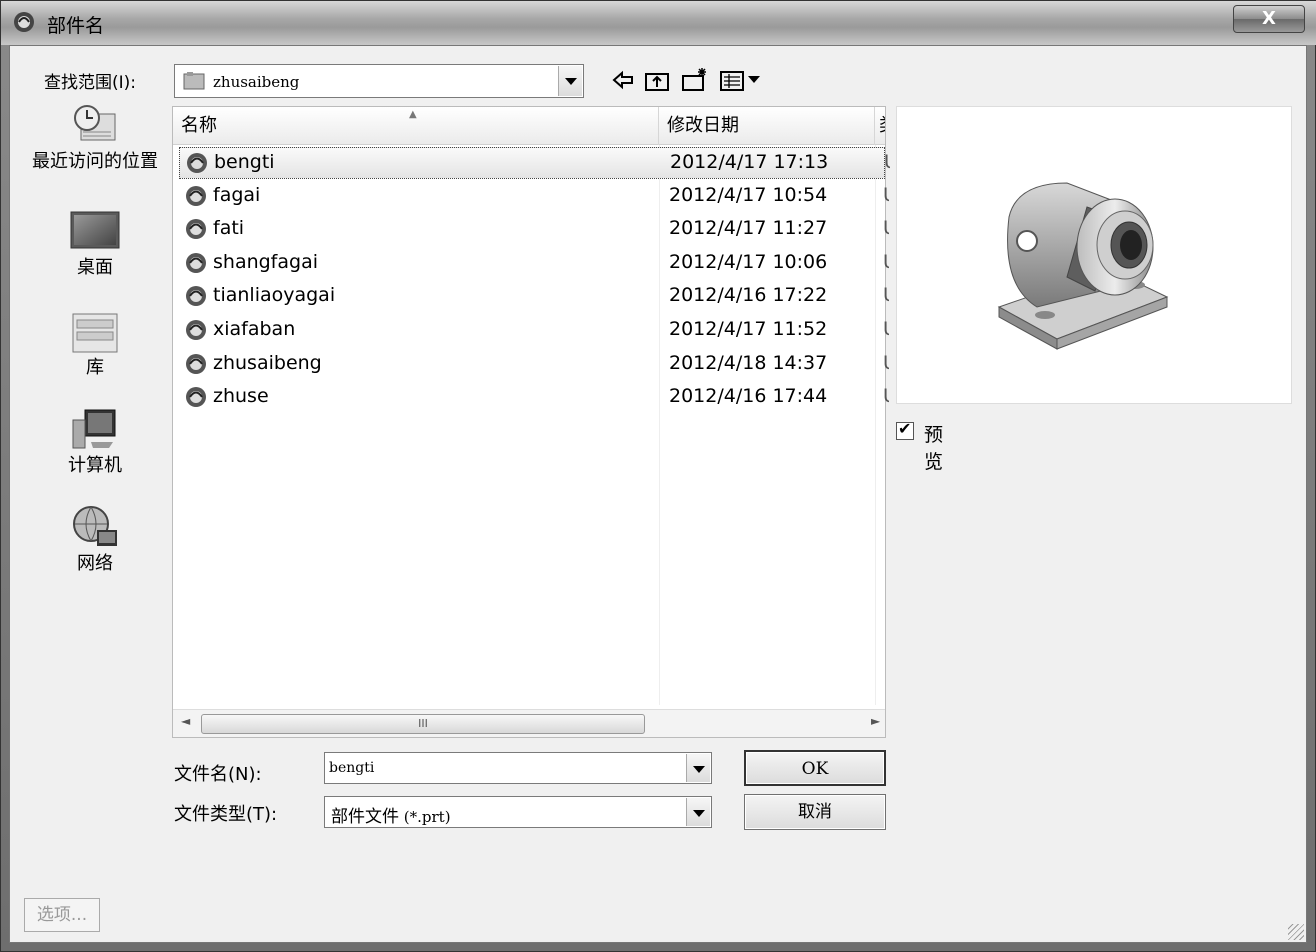 This screenshot has width=1316, height=952. Describe the element at coordinates (875, 721) in the screenshot. I see `scroll-right-icon: ►` at that location.